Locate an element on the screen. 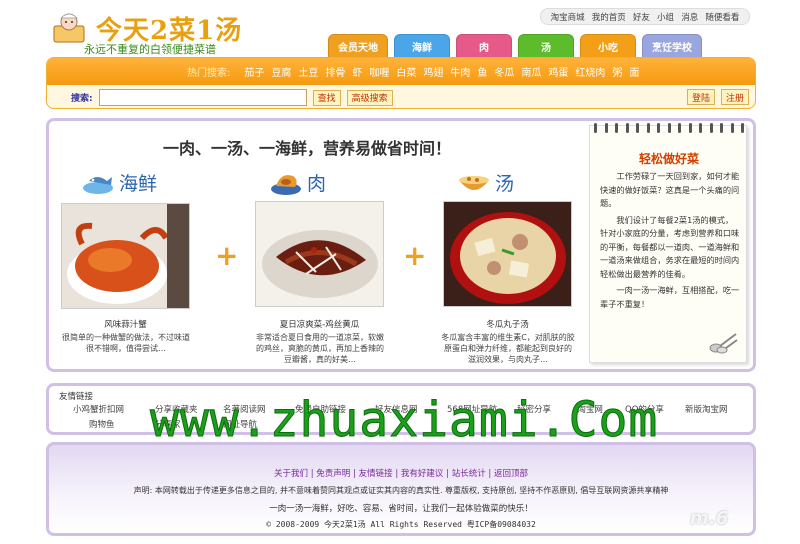  footer-link-friend-links: 友情链接 is located at coordinates (376, 474).